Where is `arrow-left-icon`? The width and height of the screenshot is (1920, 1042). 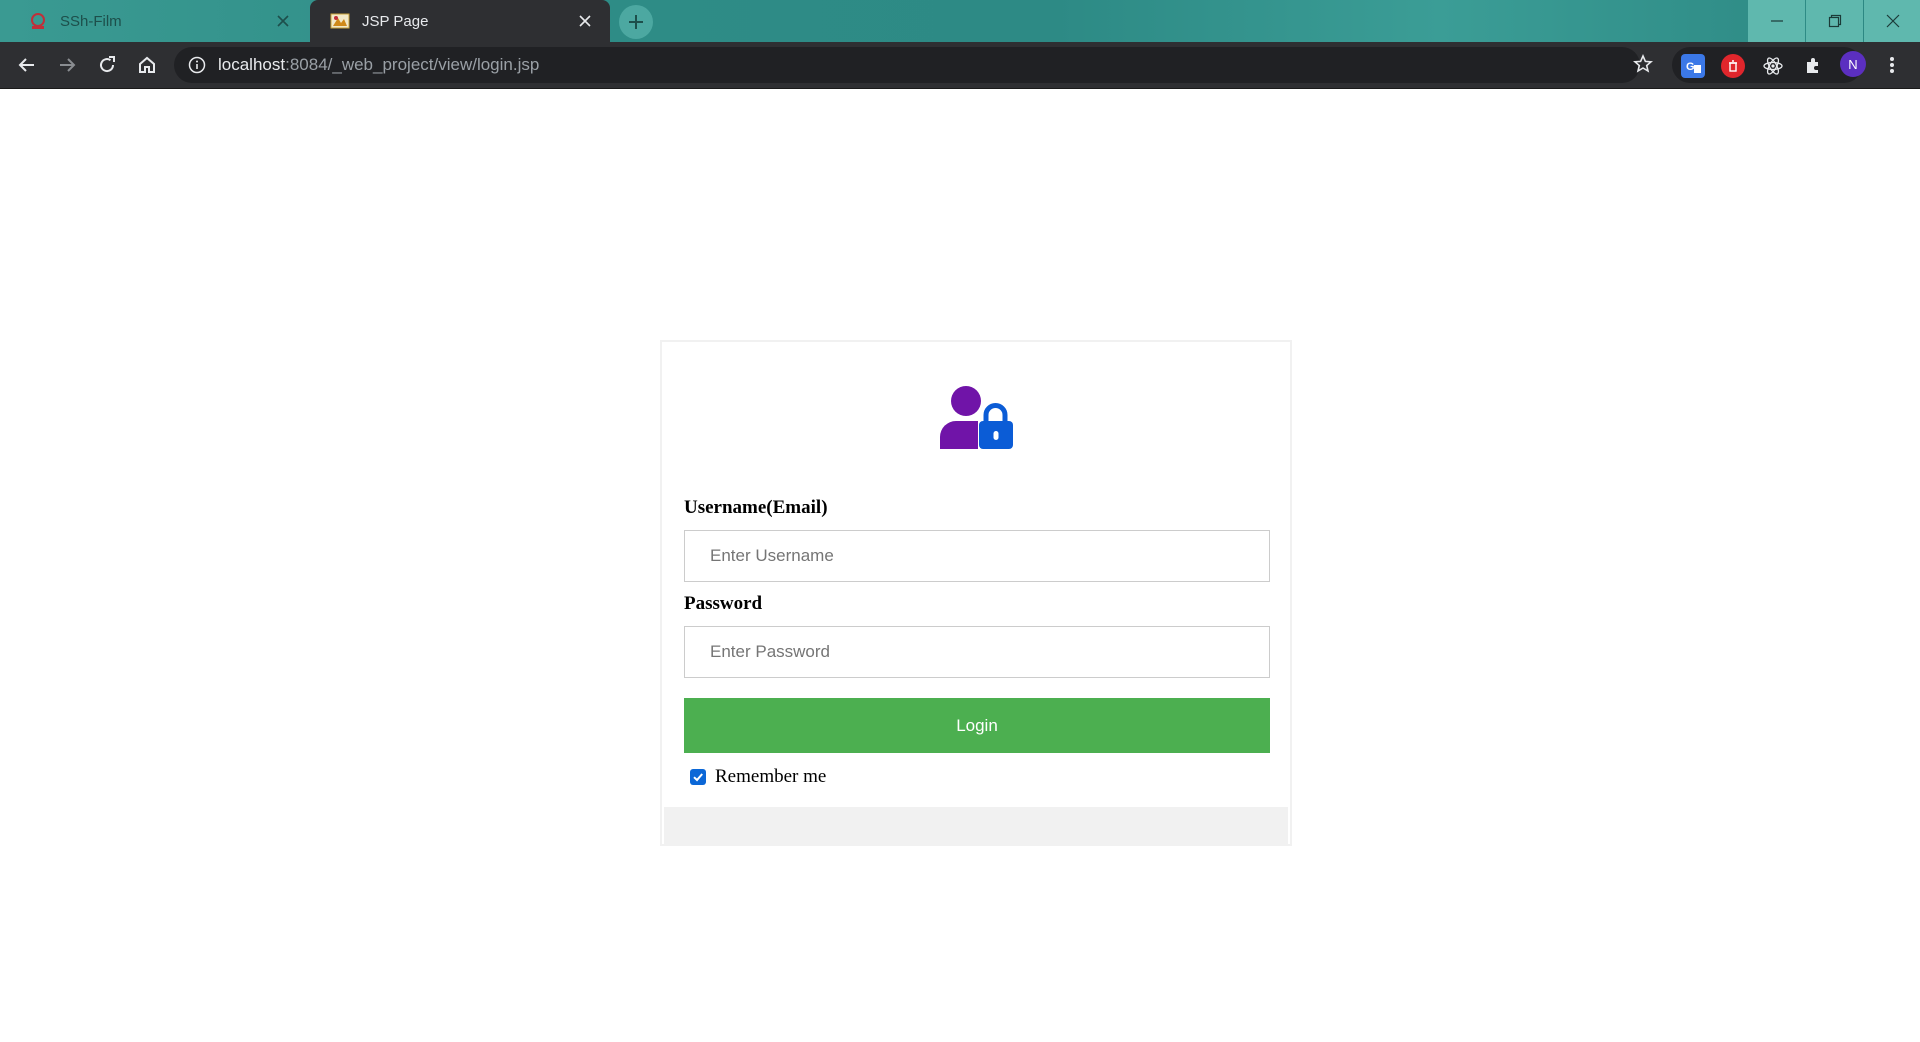 arrow-left-icon is located at coordinates (26, 65).